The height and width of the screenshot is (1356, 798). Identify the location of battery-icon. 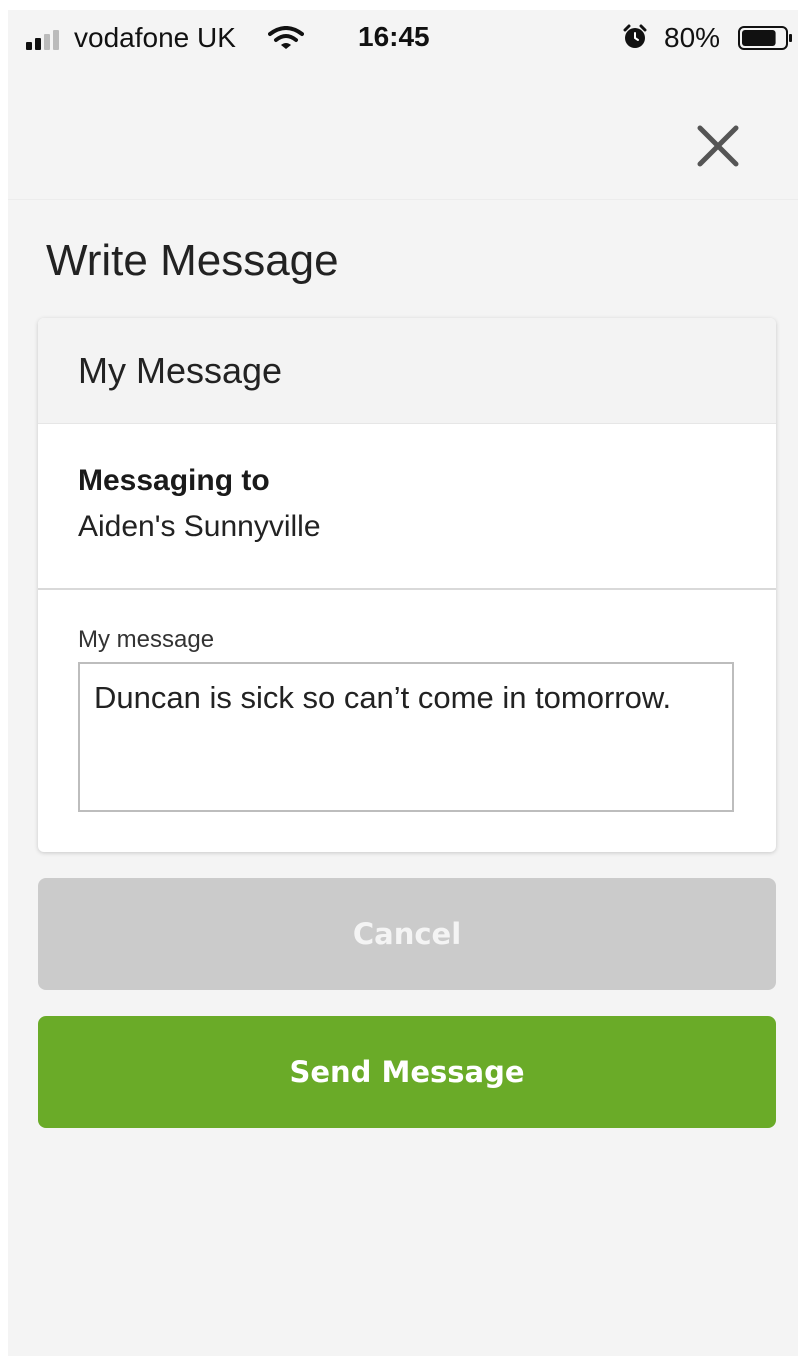
(765, 38).